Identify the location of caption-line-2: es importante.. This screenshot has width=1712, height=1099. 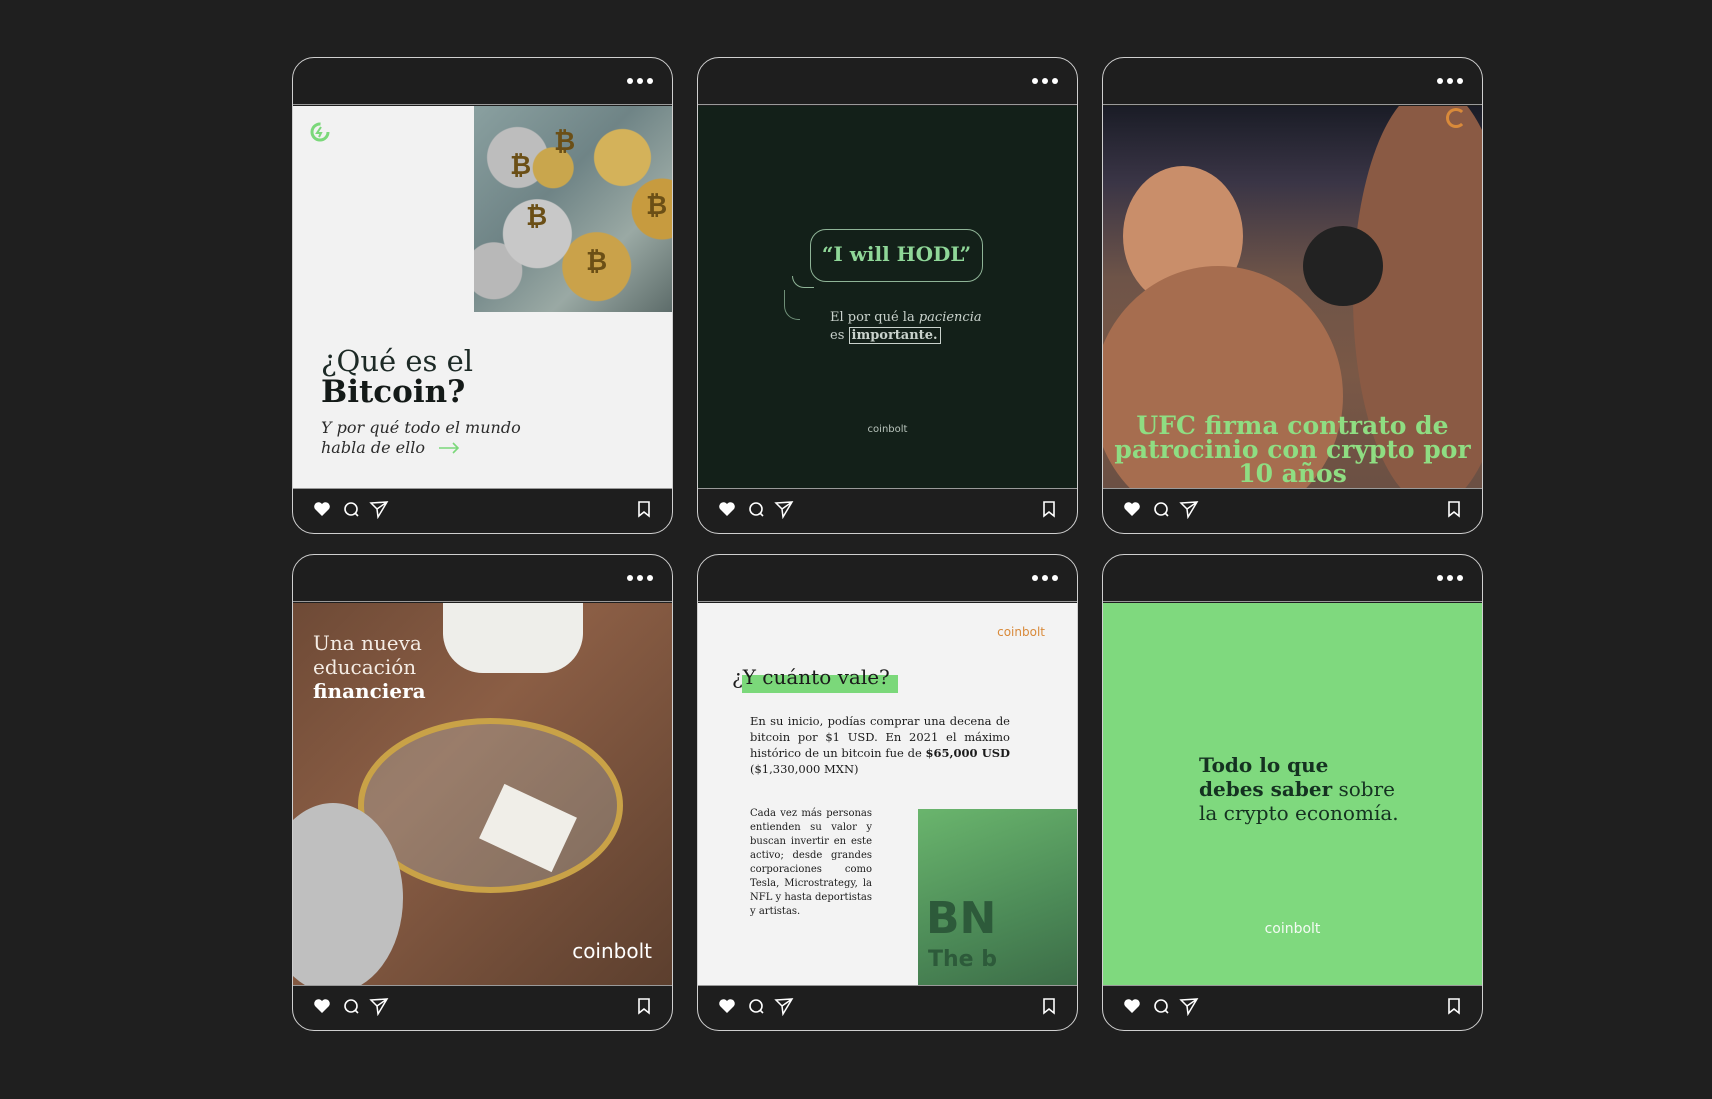
(885, 335).